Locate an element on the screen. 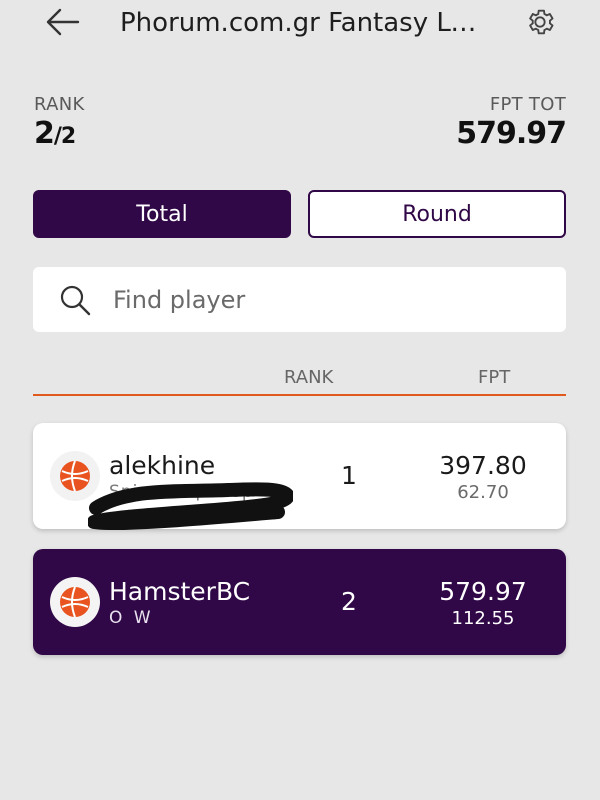 Image resolution: width=600 pixels, height=800 pixels. search-input is located at coordinates (323, 299).